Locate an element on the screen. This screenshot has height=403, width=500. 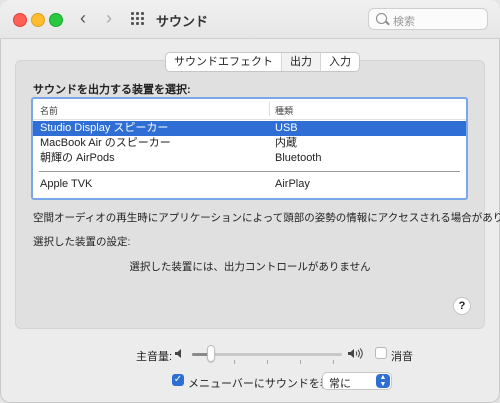
minimize-button is located at coordinates (38, 20).